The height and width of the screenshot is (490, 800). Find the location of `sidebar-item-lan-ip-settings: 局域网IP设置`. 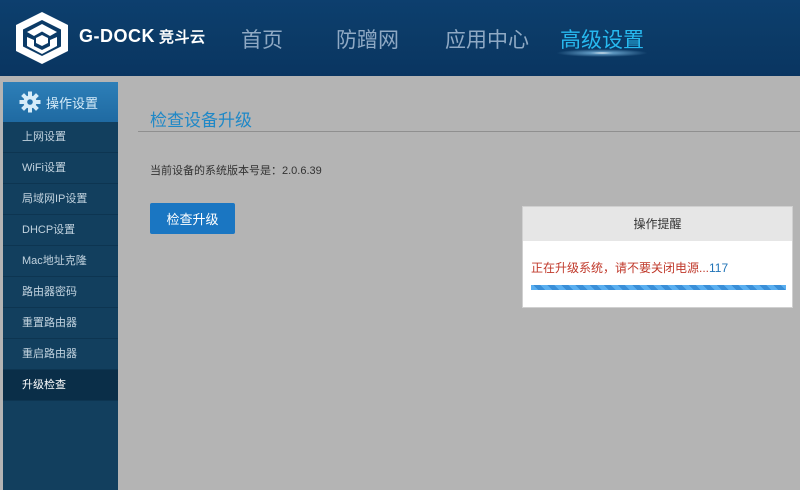

sidebar-item-lan-ip-settings: 局域网IP设置 is located at coordinates (60, 199).